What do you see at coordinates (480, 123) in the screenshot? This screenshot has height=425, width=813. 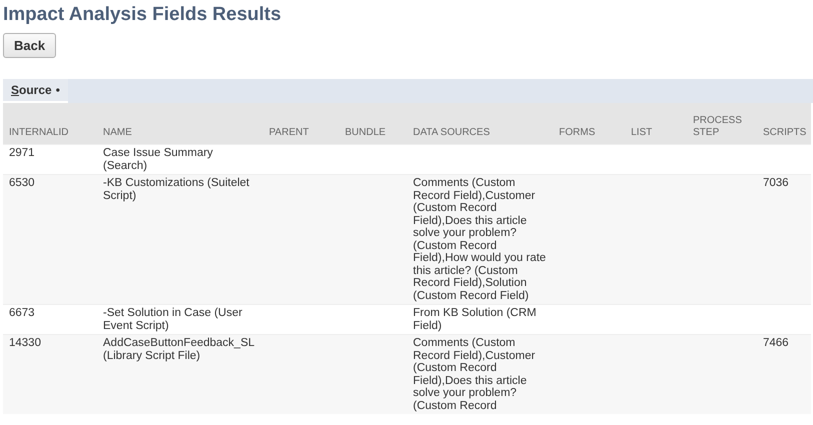 I see `column-header: DATA SOURCES` at bounding box center [480, 123].